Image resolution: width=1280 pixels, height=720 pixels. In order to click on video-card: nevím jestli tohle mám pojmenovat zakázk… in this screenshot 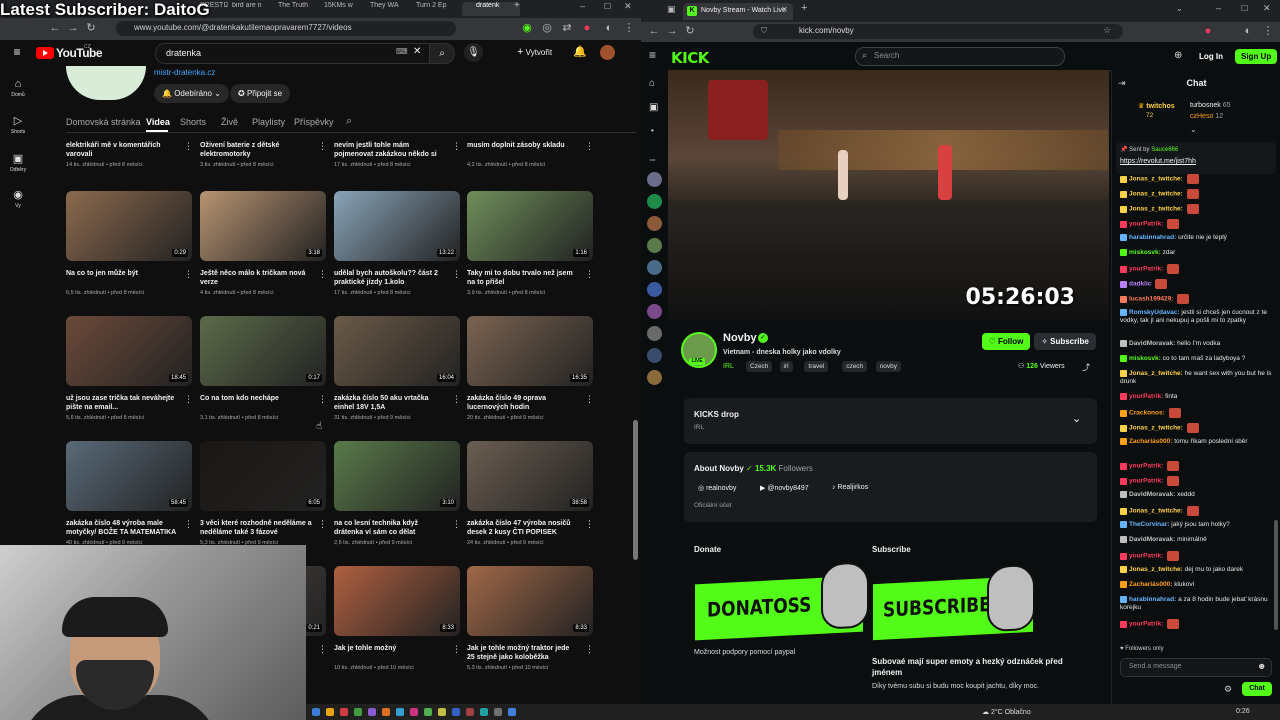, I will do `click(397, 154)`.